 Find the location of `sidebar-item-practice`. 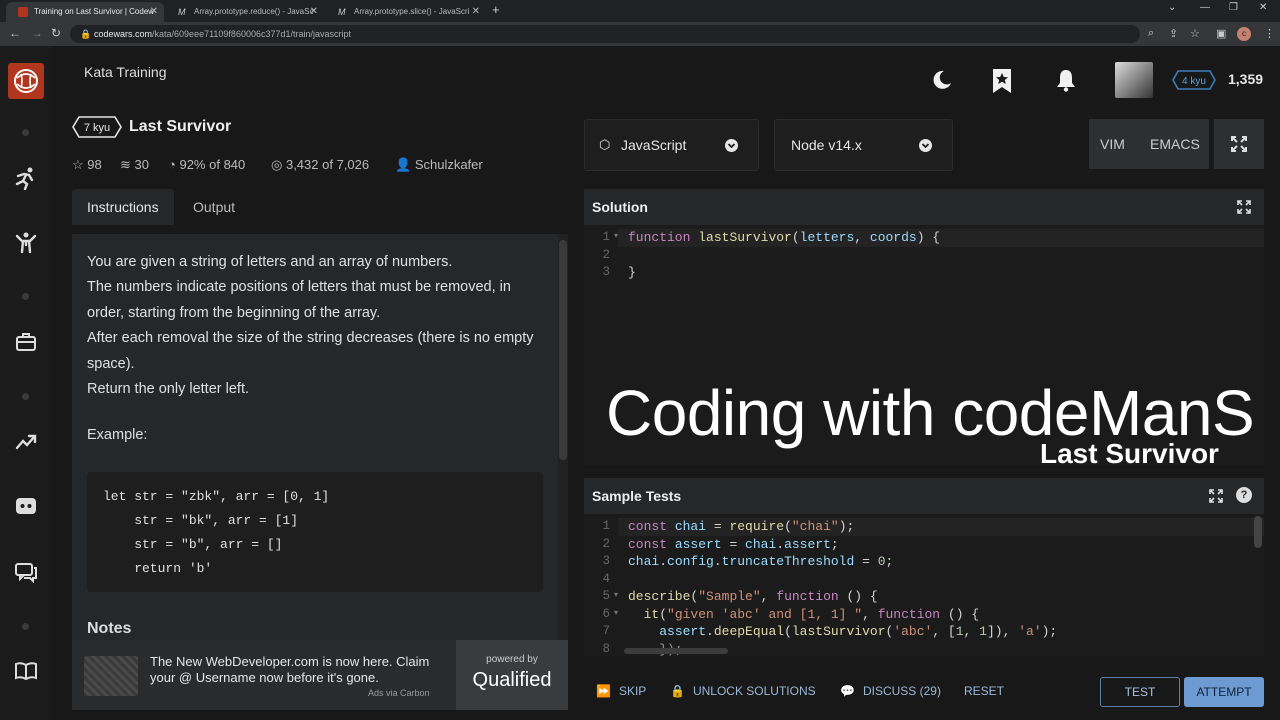

sidebar-item-practice is located at coordinates (26, 242).